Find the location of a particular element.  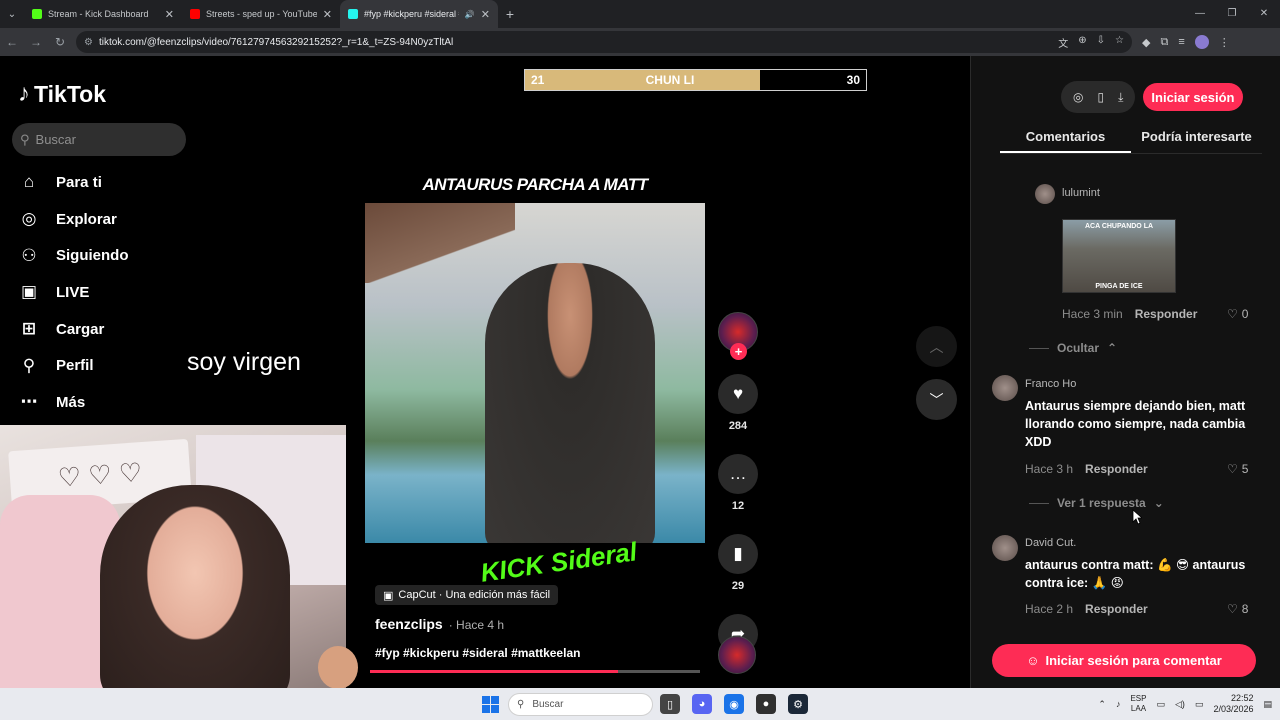

profile-avatar is located at coordinates (1201, 42).